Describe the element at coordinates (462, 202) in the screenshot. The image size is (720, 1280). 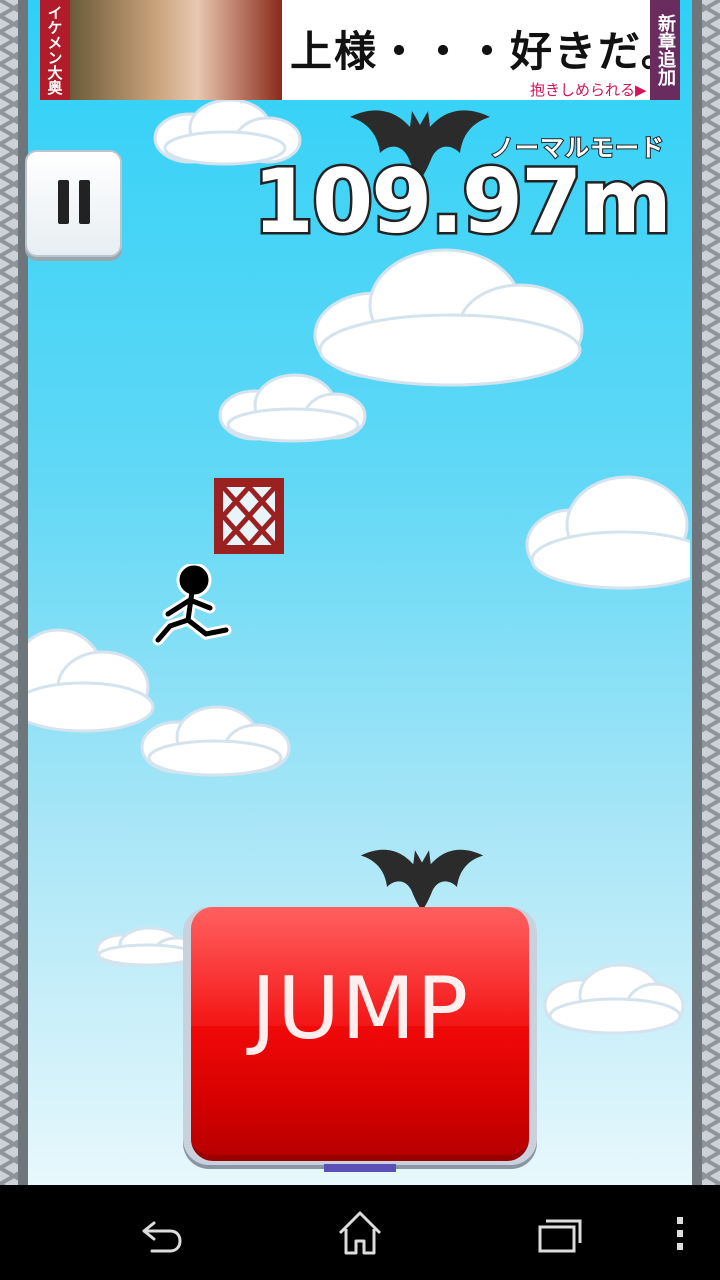
I see `distance-counter: 109.97m` at that location.